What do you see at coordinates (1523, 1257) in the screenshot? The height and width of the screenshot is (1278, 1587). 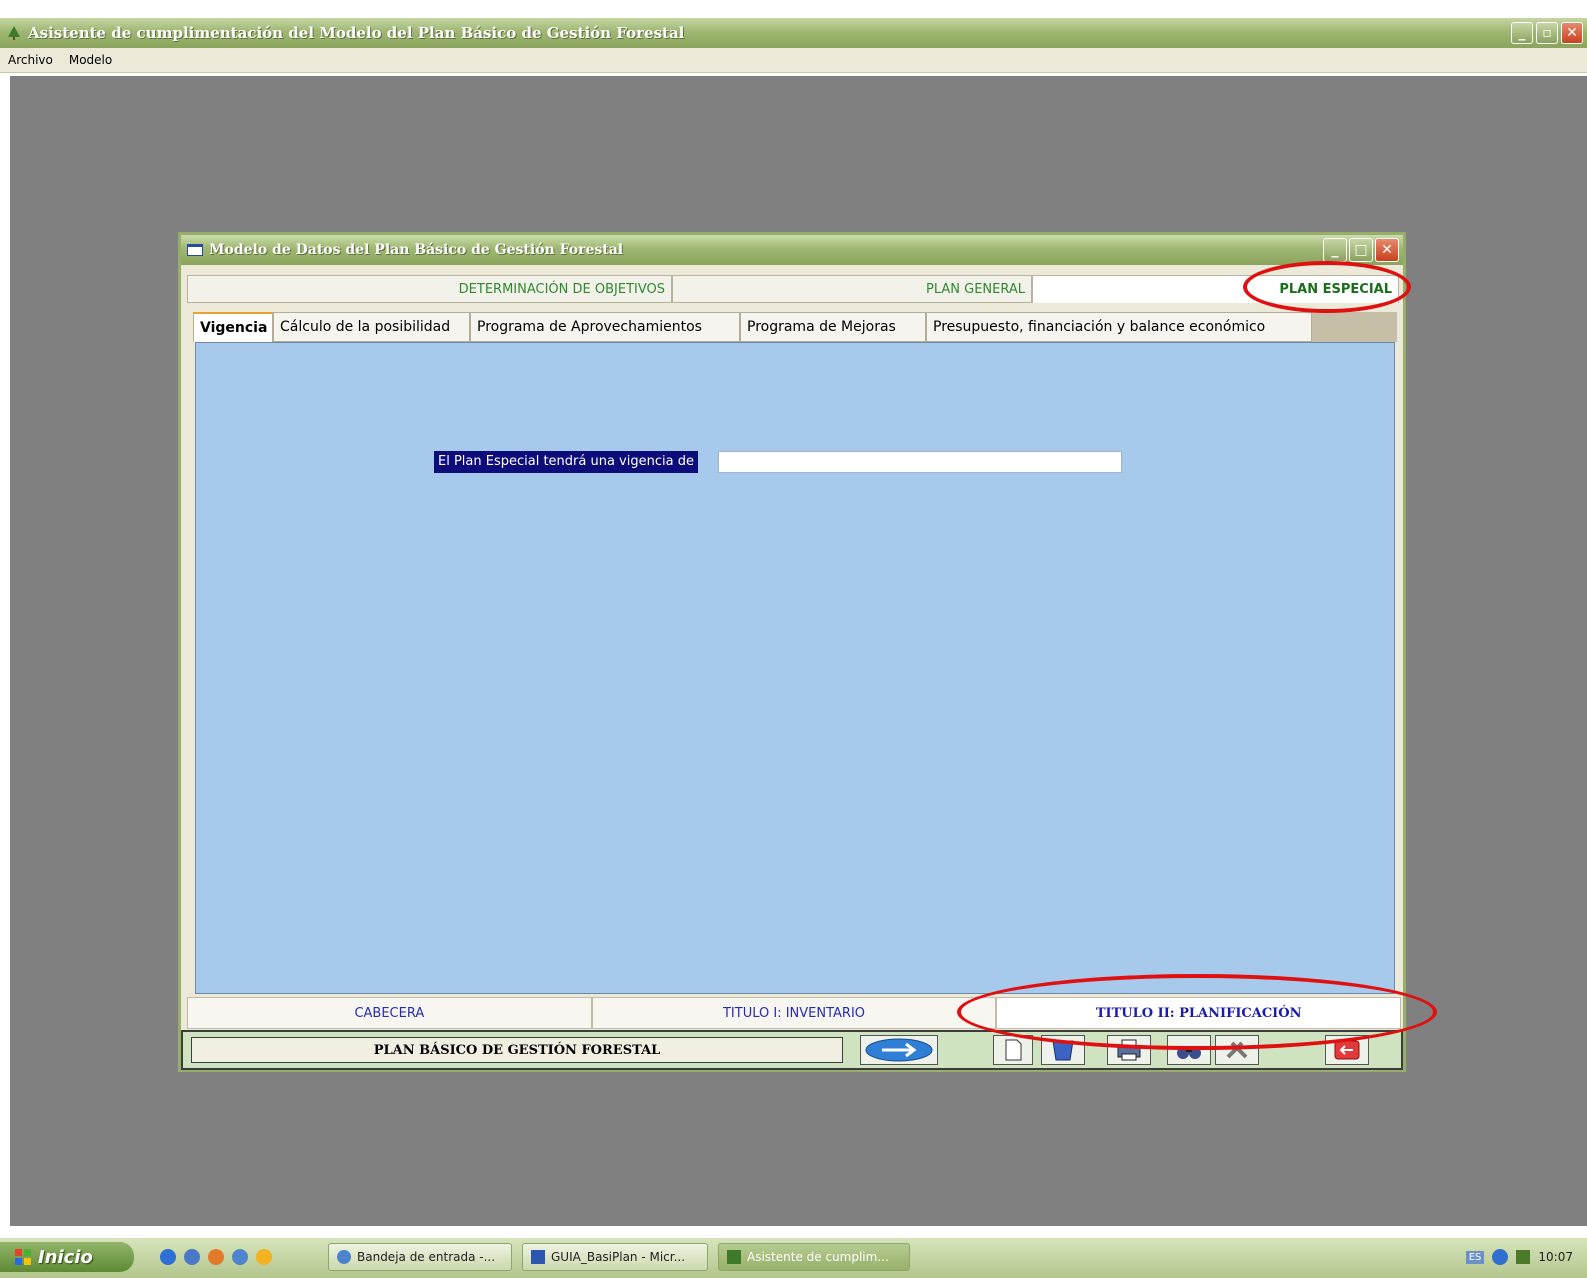 I see `volume-icon` at bounding box center [1523, 1257].